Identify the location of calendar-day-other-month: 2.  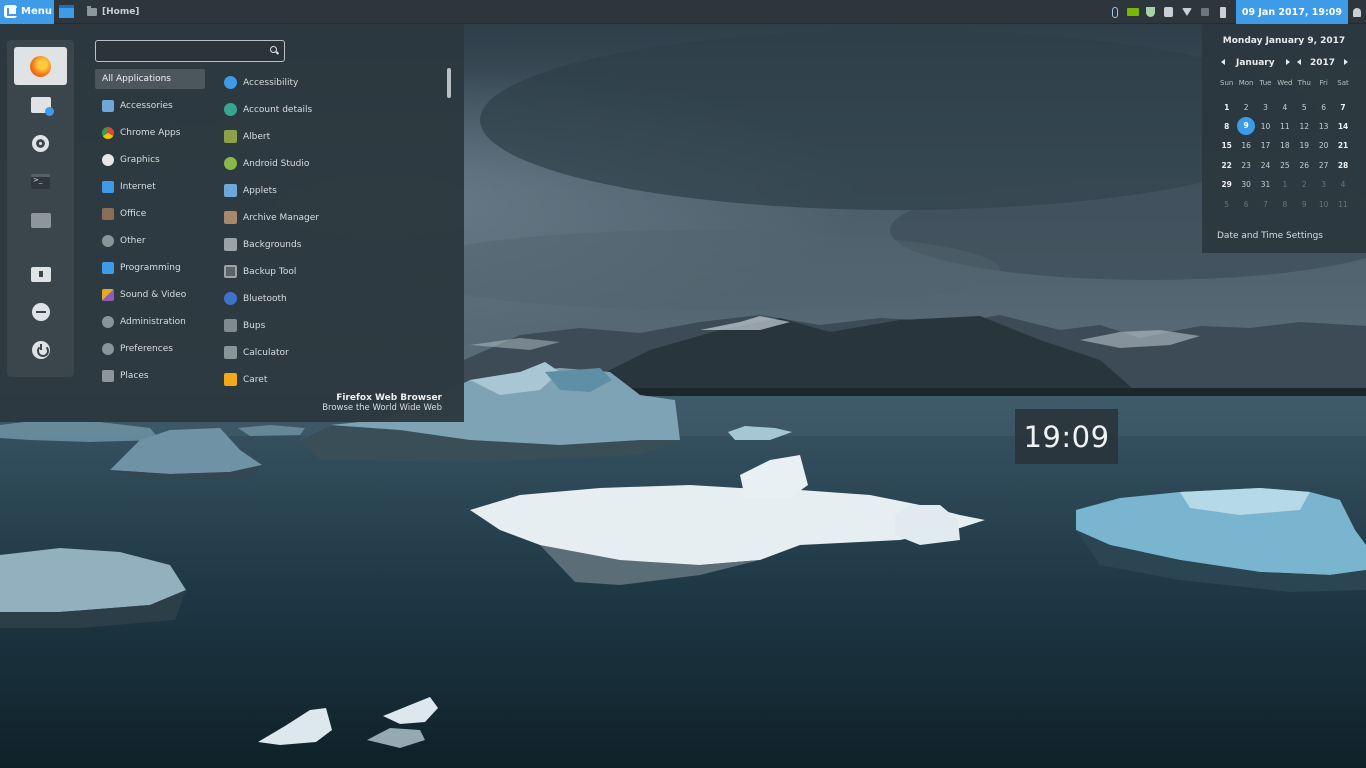
(1304, 184).